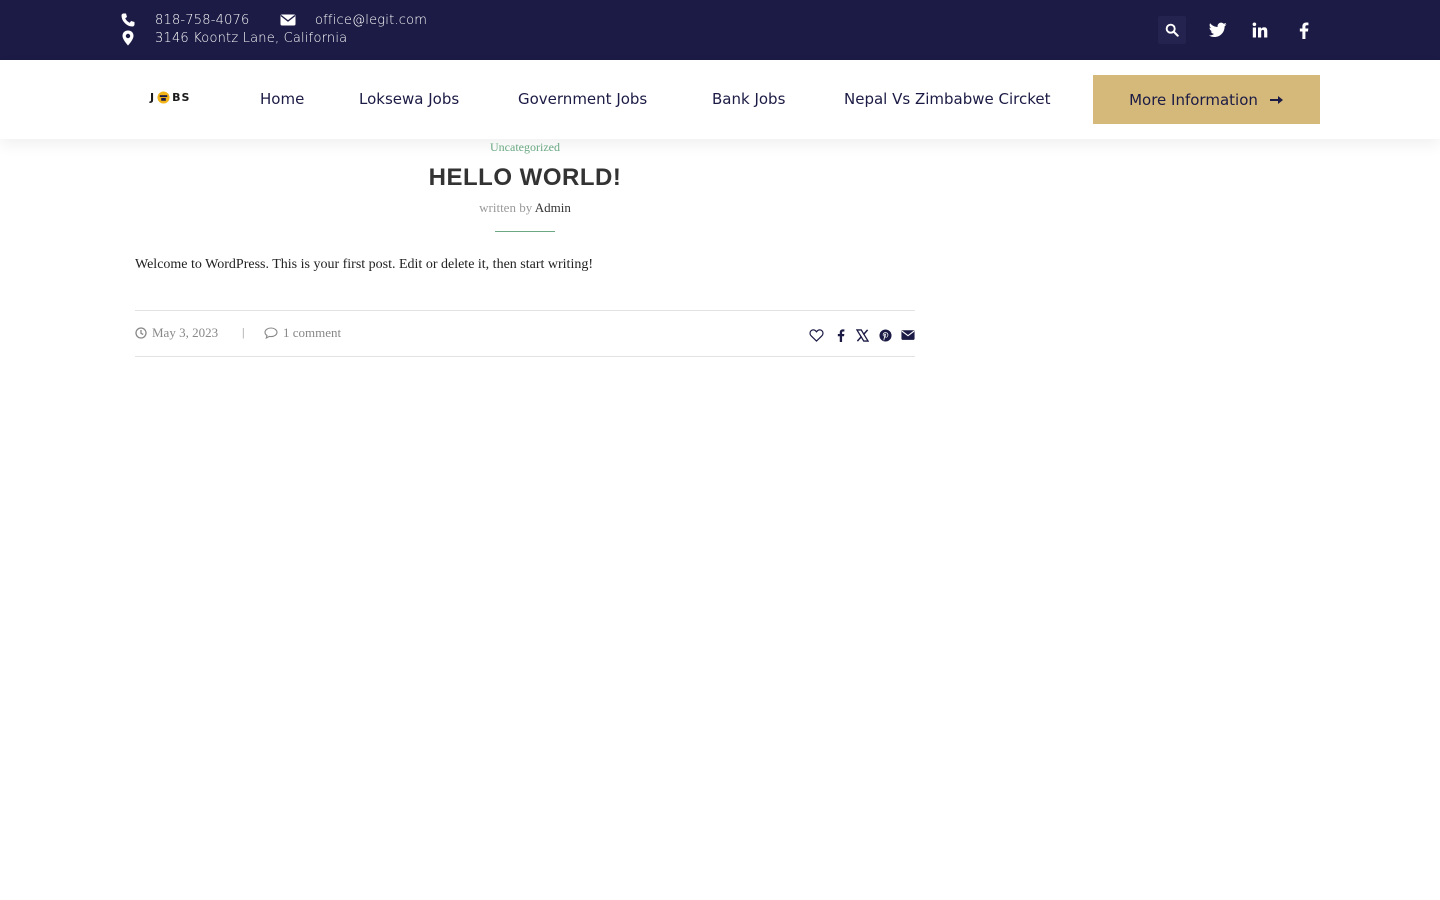 Image resolution: width=1440 pixels, height=900 pixels. I want to click on post-category: Uncategorized, so click(525, 147).